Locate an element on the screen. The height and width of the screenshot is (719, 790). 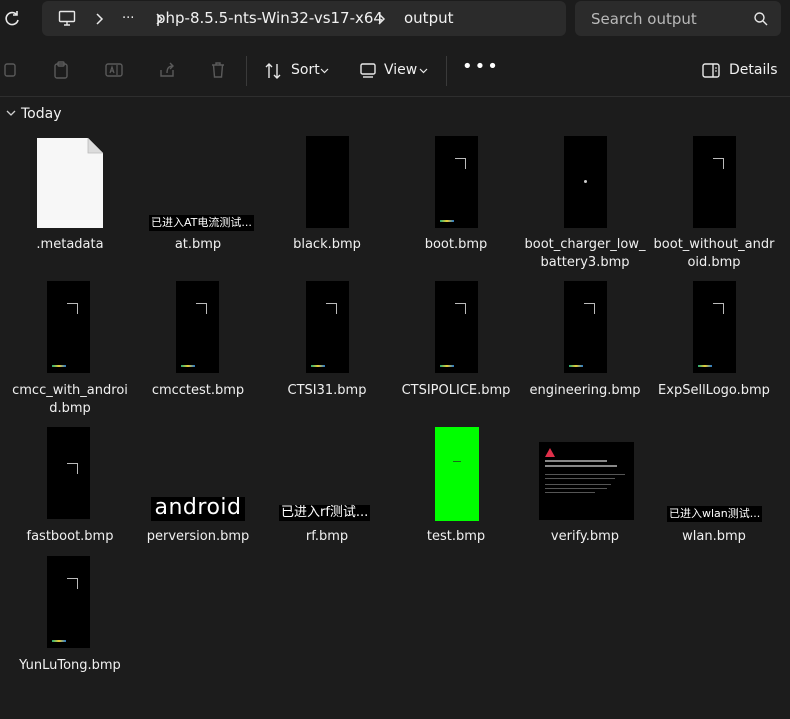
file-item: cmcctest.bmp is located at coordinates (198, 348).